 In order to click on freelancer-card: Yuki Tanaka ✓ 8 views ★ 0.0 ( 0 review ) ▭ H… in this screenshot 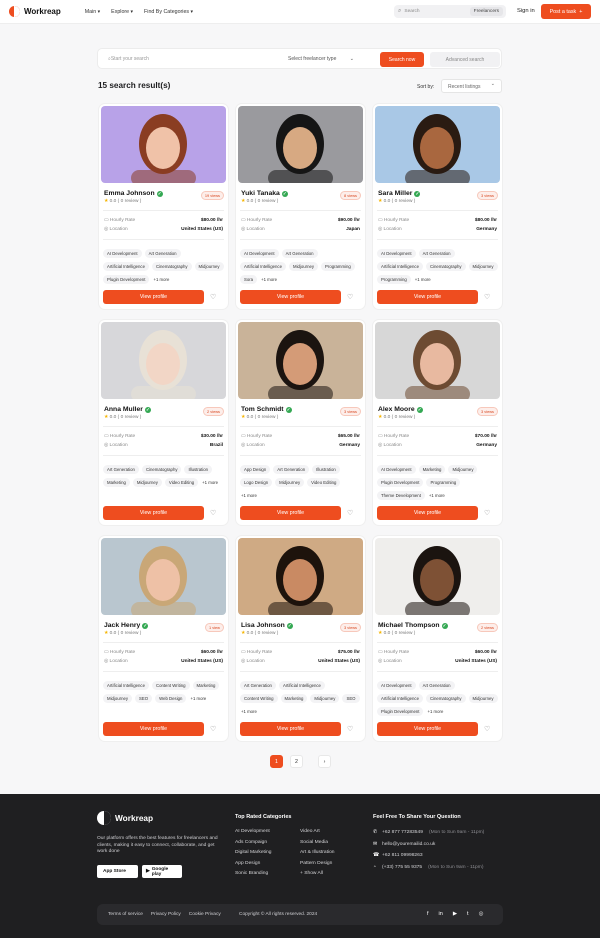, I will do `click(300, 206)`.